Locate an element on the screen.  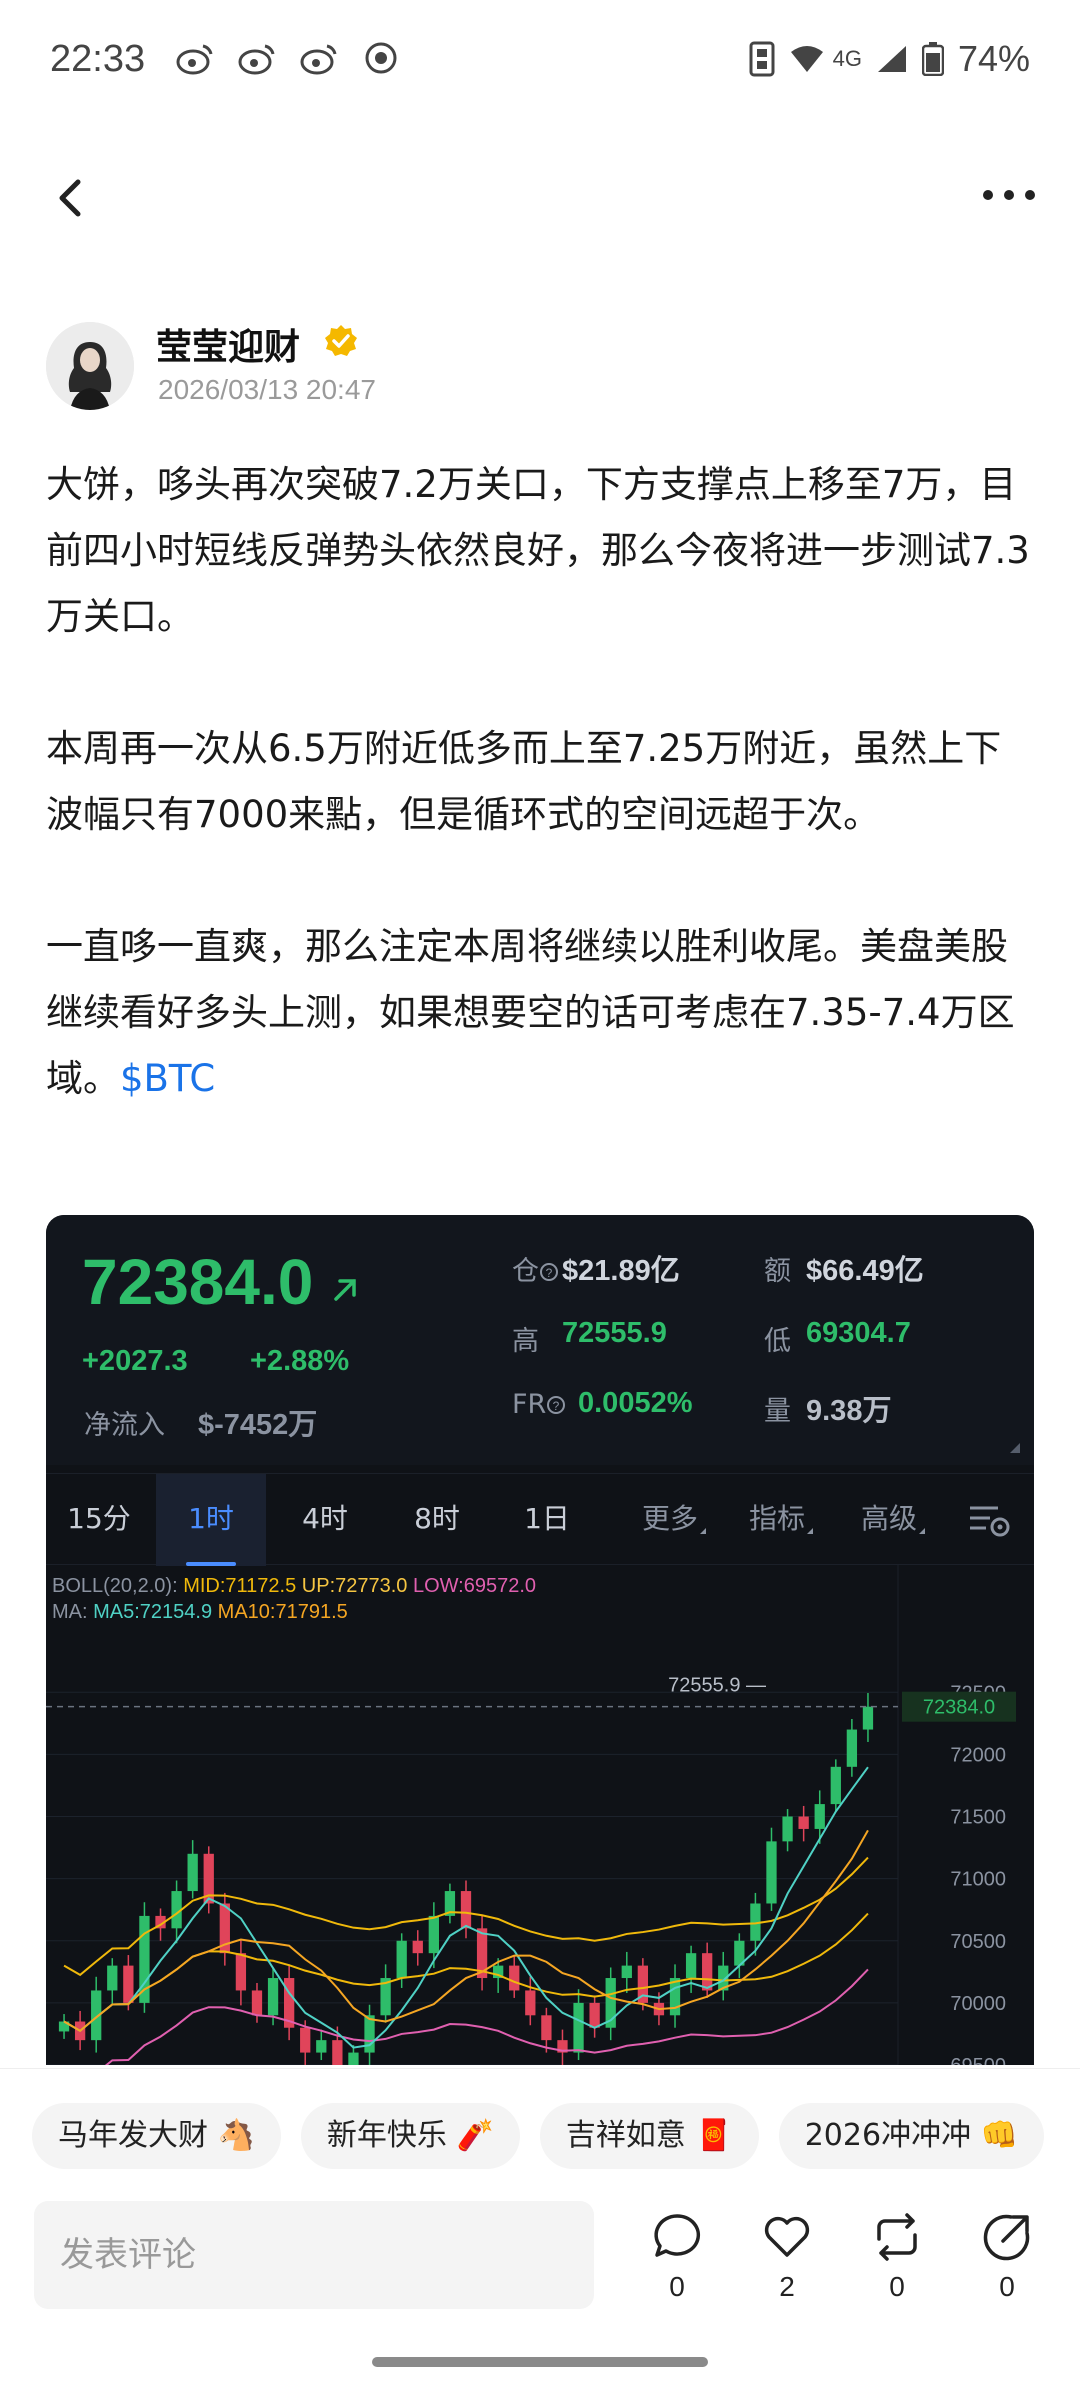
like-button: 2 is located at coordinates (787, 2257).